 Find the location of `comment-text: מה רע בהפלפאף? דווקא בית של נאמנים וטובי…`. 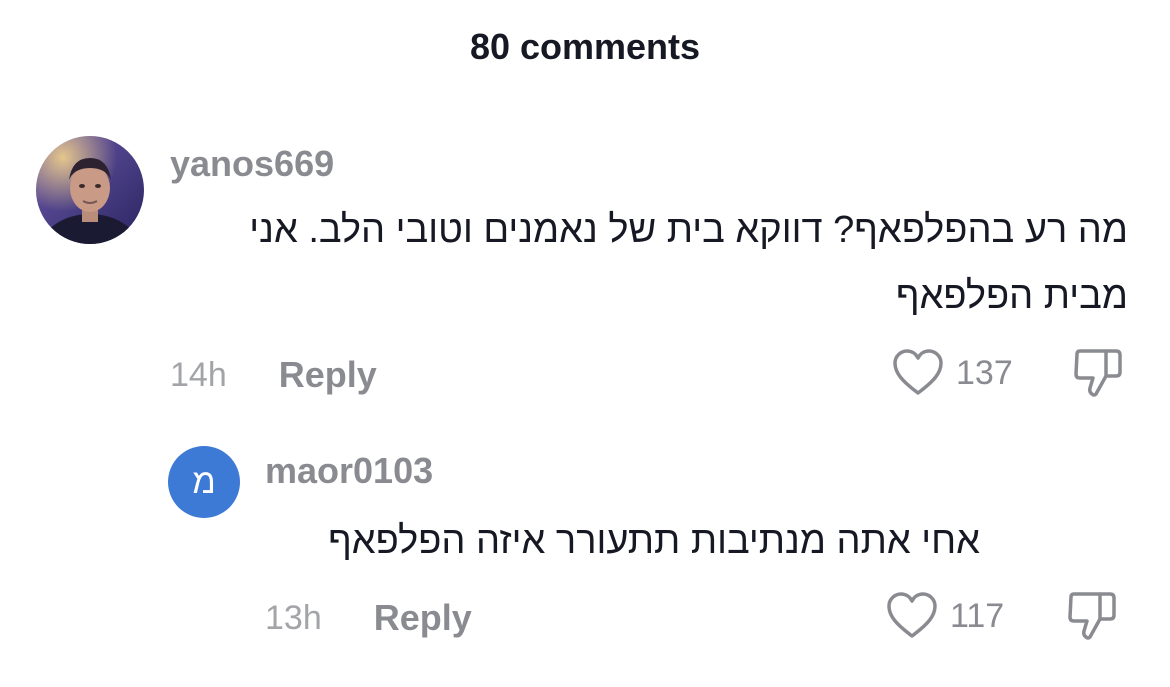

comment-text: מה רע בהפלפאף? דווקא בית של נאמנים וטובי… is located at coordinates (688, 263).